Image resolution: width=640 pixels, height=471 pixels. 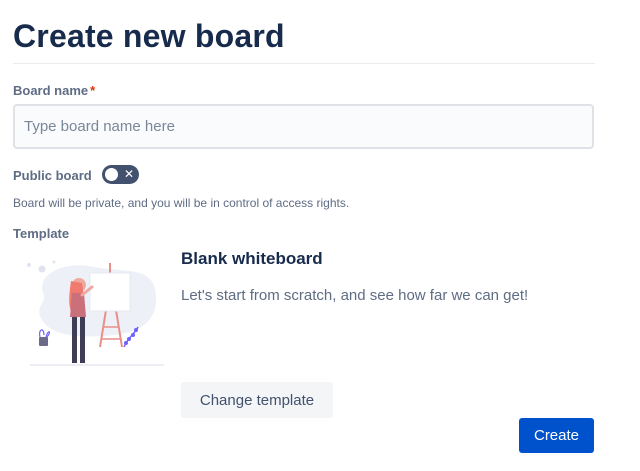 What do you see at coordinates (93, 90) in the screenshot?
I see `required-marker: *` at bounding box center [93, 90].